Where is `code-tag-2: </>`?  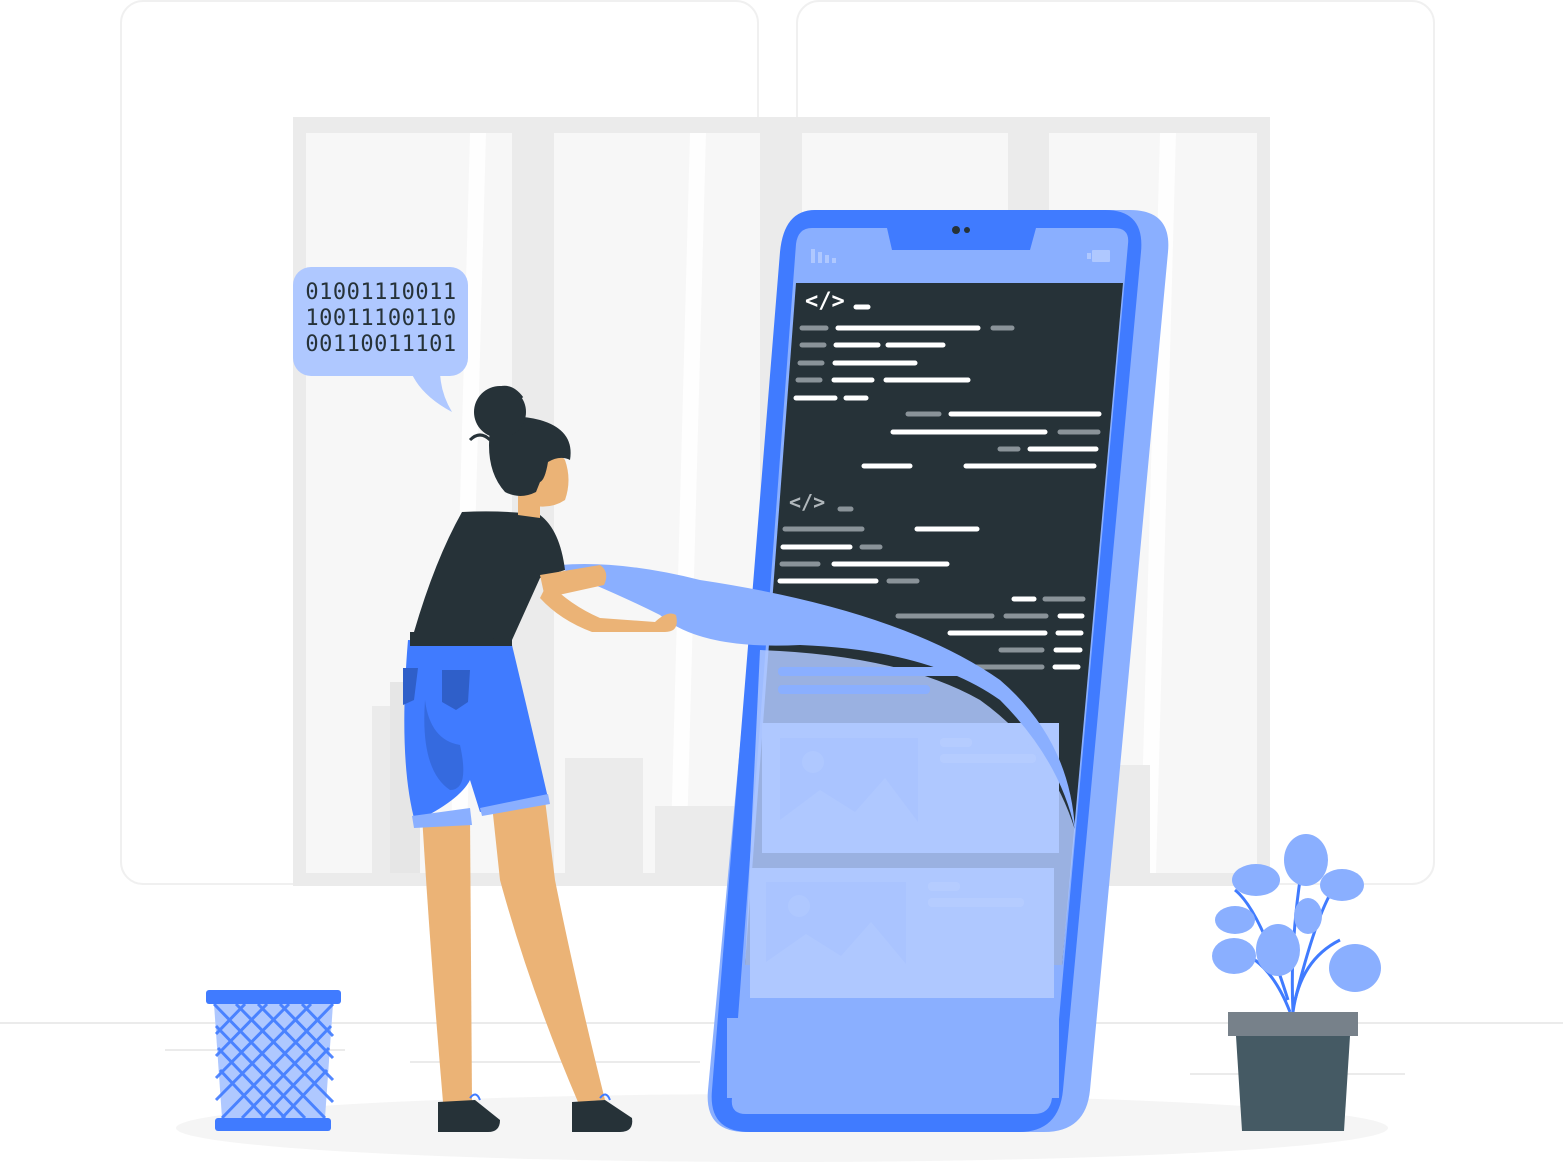 code-tag-2: </> is located at coordinates (807, 502).